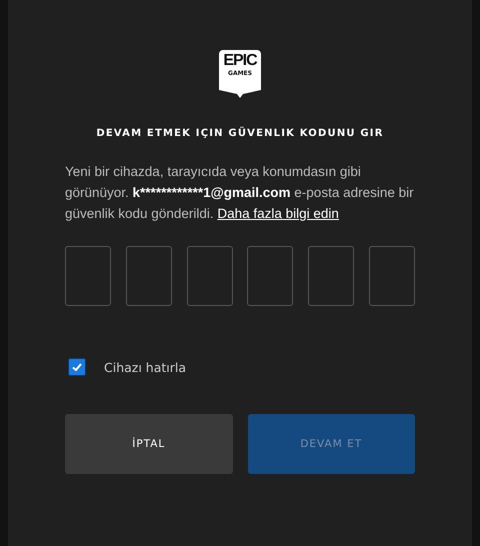 This screenshot has height=546, width=480. I want to click on learn-more-link: Daha fazla bilgi edin, so click(278, 213).